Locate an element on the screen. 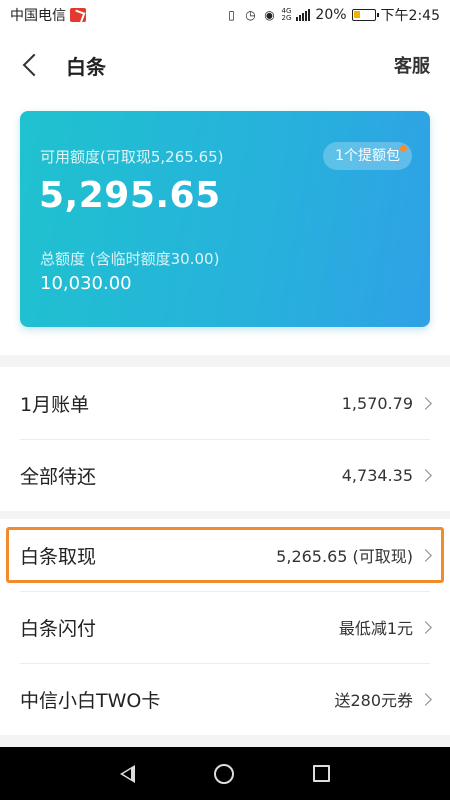 Image resolution: width=450 pixels, height=800 pixels. page-title: 白条 is located at coordinates (86, 66).